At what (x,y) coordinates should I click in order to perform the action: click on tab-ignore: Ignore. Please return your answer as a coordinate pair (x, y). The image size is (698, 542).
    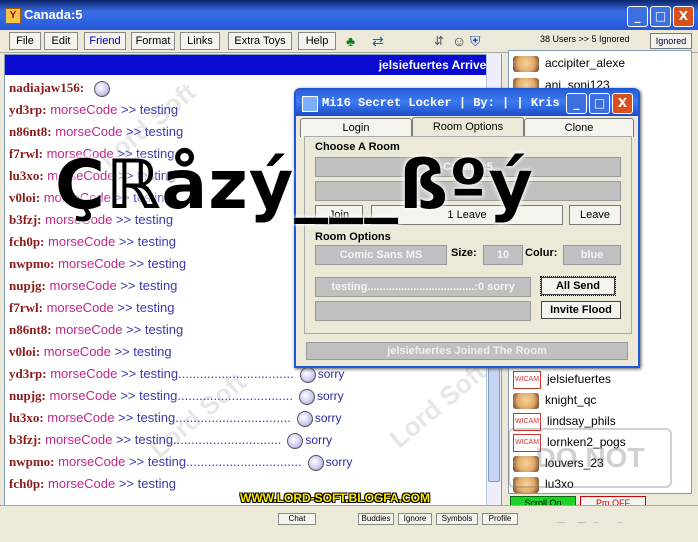
    Looking at the image, I should click on (415, 519).